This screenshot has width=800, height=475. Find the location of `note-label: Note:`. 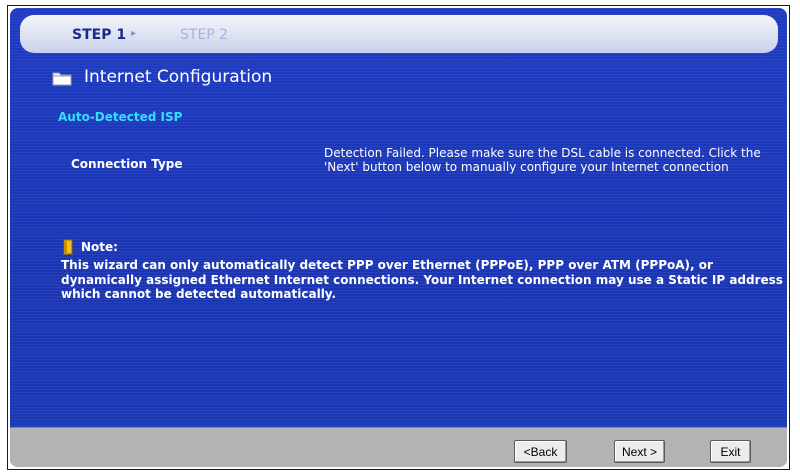

note-label: Note: is located at coordinates (99, 247).